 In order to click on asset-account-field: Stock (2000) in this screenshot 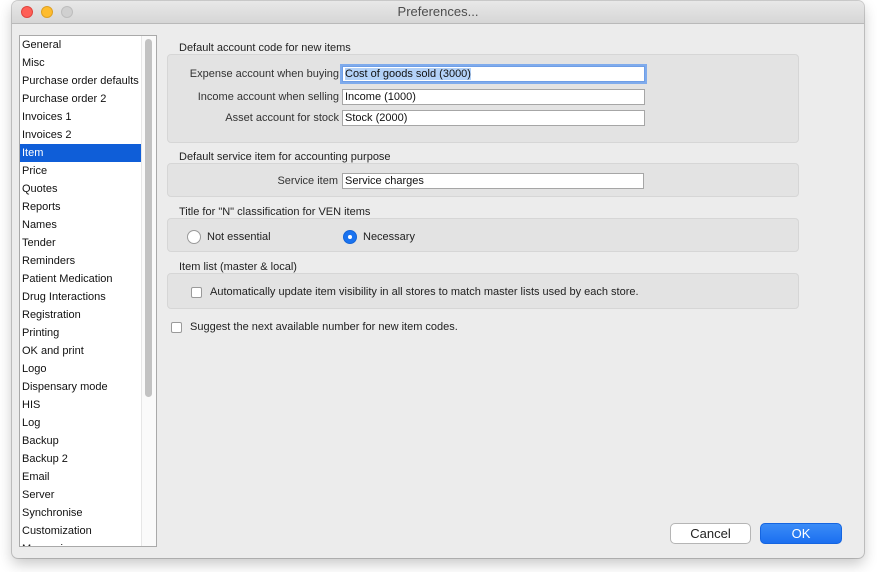, I will do `click(493, 118)`.